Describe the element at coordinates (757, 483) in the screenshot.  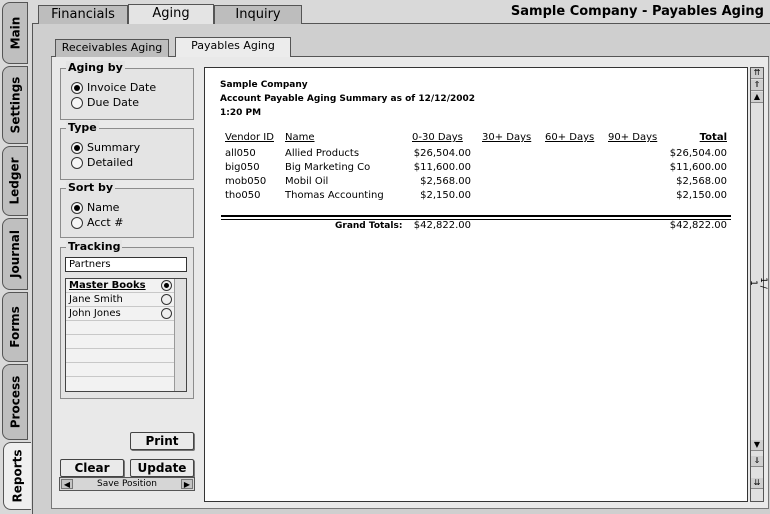
I see `scroll-bottom-icon: ⇊` at that location.